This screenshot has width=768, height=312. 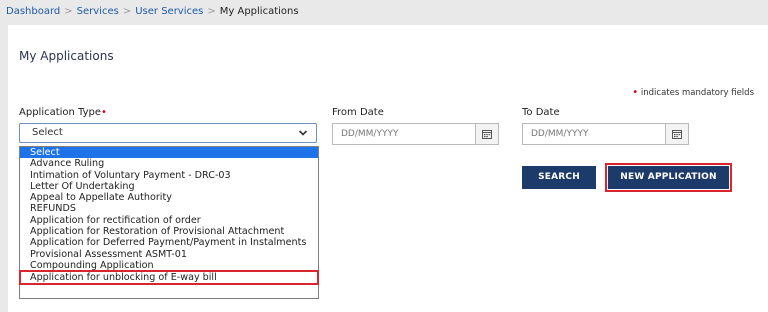 I want to click on breadcrumb-dashboard-link: Dashboard, so click(x=33, y=11).